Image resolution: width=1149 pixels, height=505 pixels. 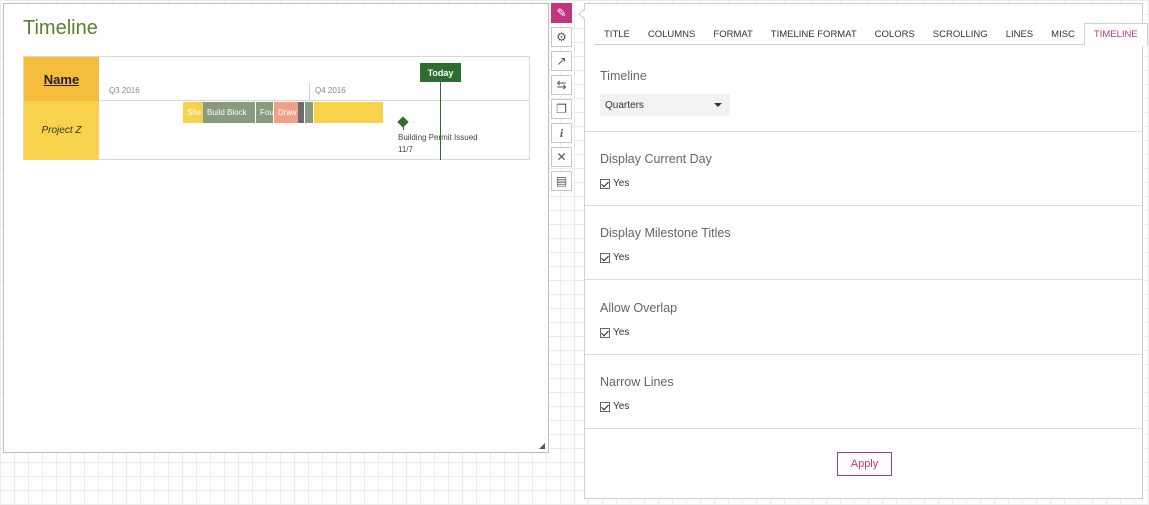 What do you see at coordinates (665, 105) in the screenshot?
I see `timeline-scale-select: Quarters` at bounding box center [665, 105].